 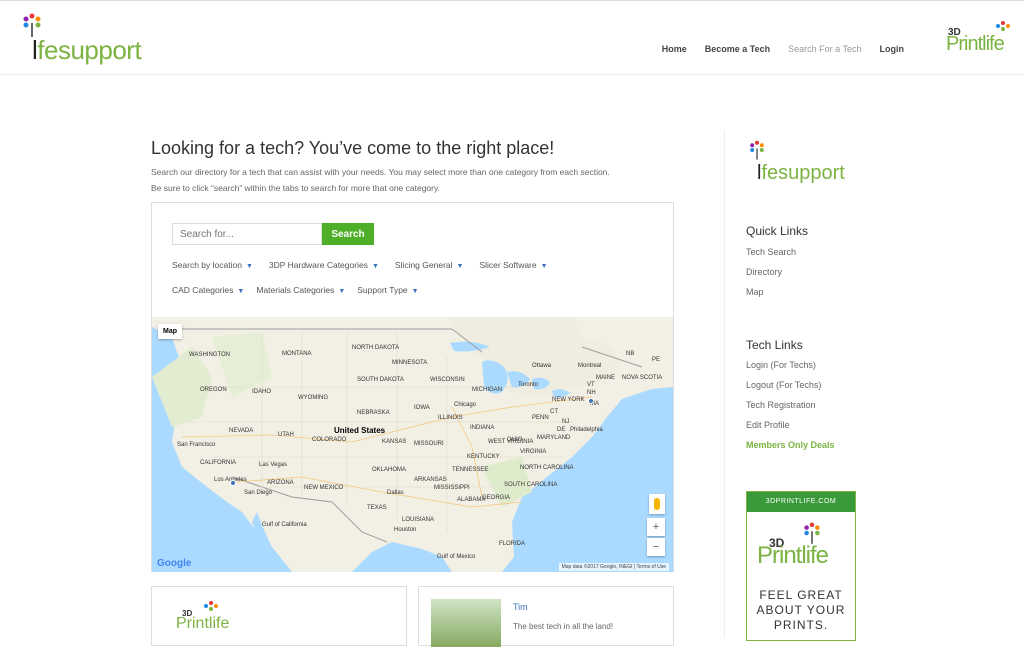 What do you see at coordinates (279, 616) in the screenshot?
I see `tech-card: 3D Printlife` at bounding box center [279, 616].